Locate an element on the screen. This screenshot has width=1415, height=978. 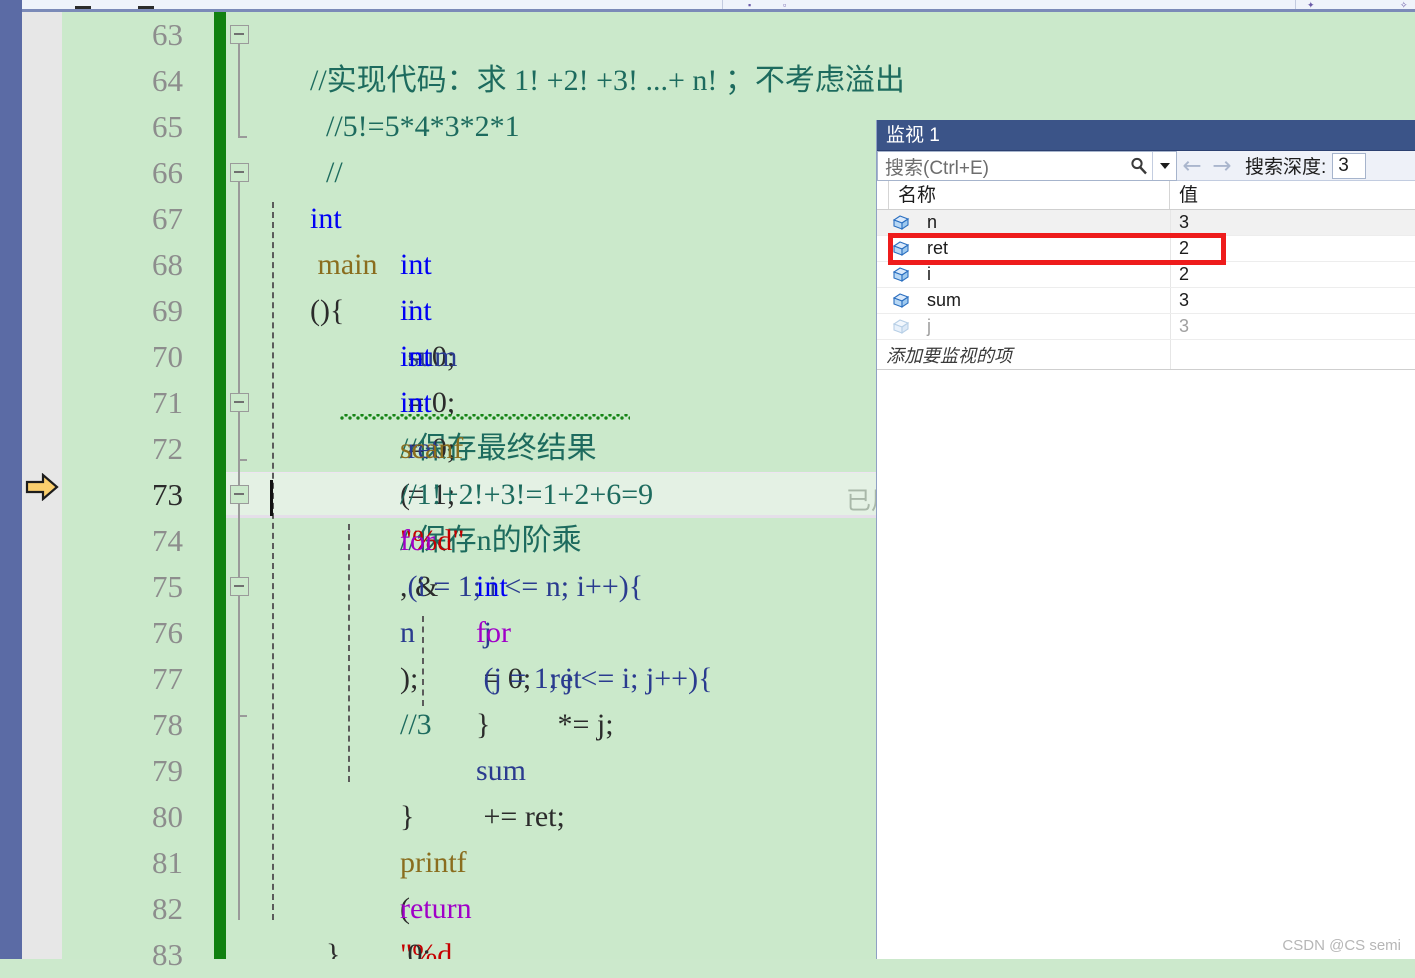
watch-row-n: n 3 is located at coordinates (1146, 223).